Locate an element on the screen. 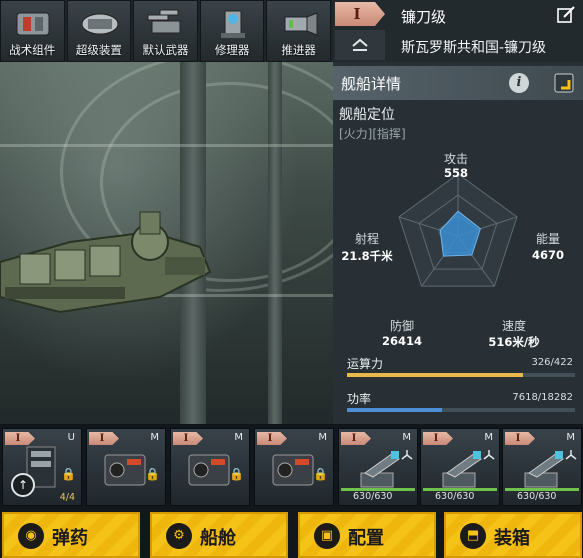  button-label: 配置 is located at coordinates (366, 538).